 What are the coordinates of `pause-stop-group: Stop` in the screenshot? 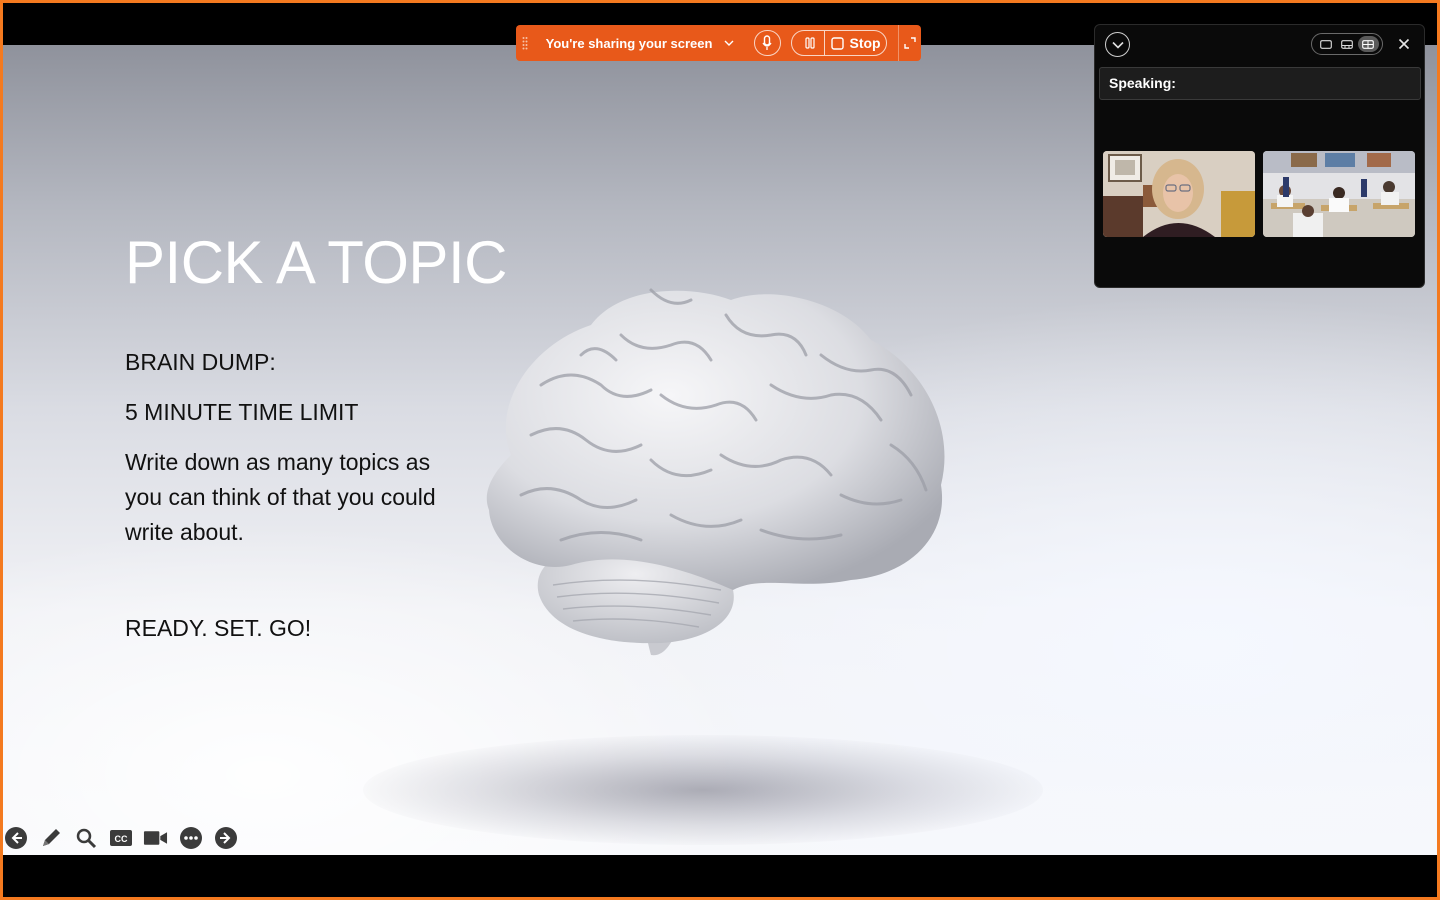 It's located at (838, 43).